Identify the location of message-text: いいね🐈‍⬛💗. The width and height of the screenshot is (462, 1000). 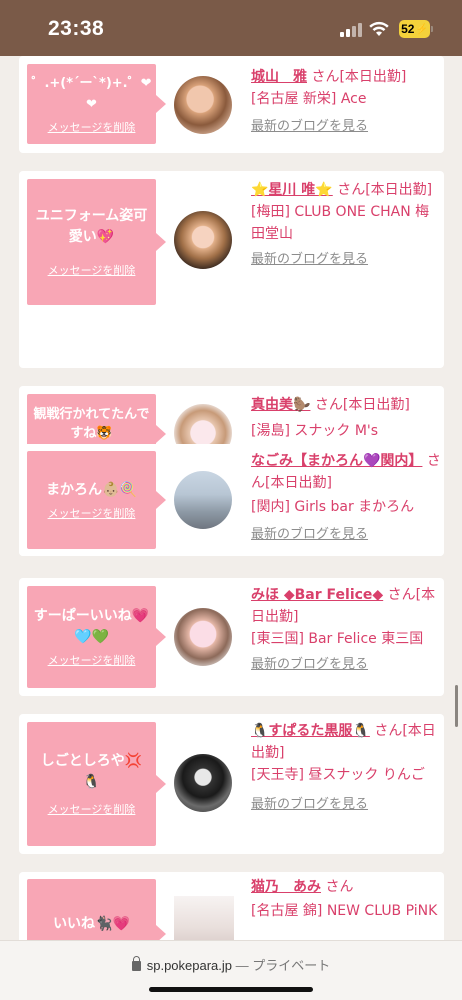
(91, 923).